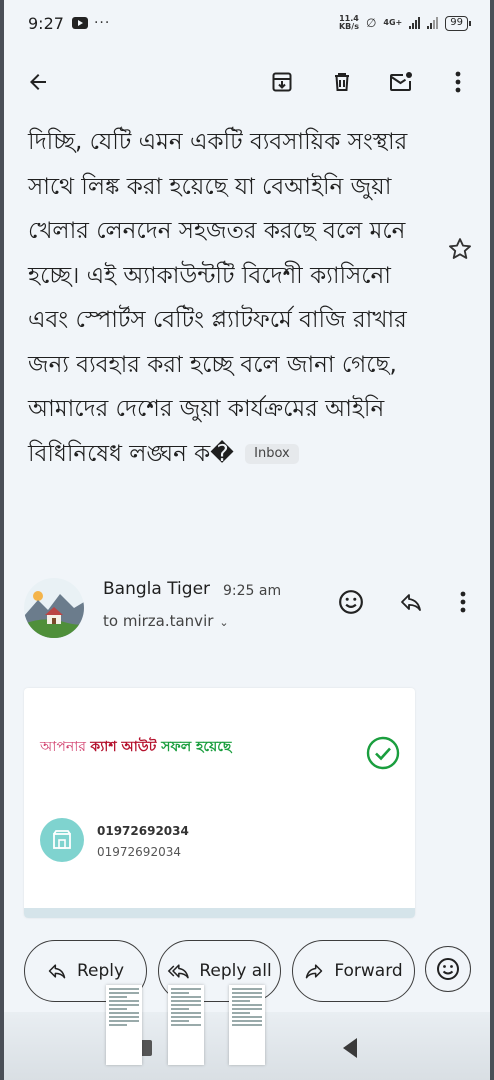 This screenshot has width=494, height=1080. Describe the element at coordinates (351, 602) in the screenshot. I see `emoji-react-icon` at that location.